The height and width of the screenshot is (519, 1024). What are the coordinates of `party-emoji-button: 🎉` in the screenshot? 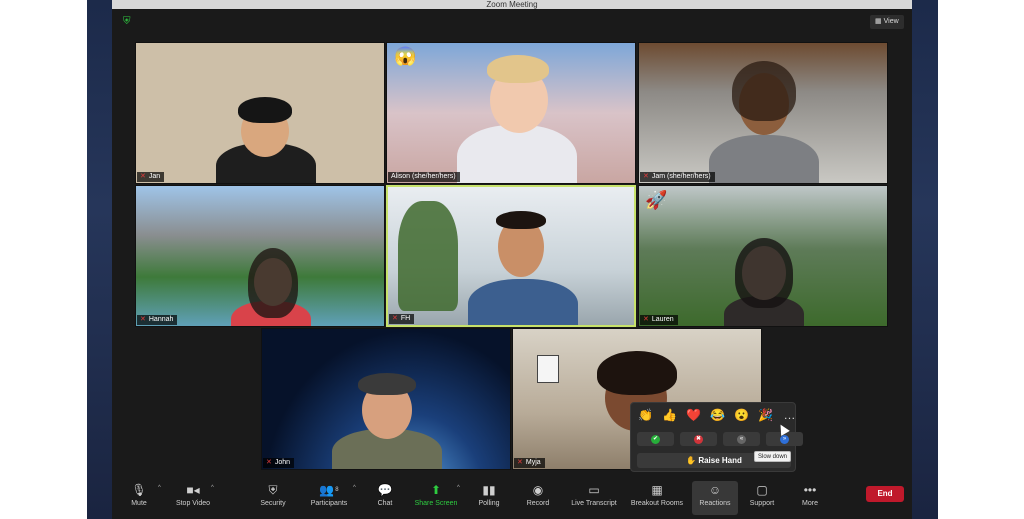 It's located at (765, 415).